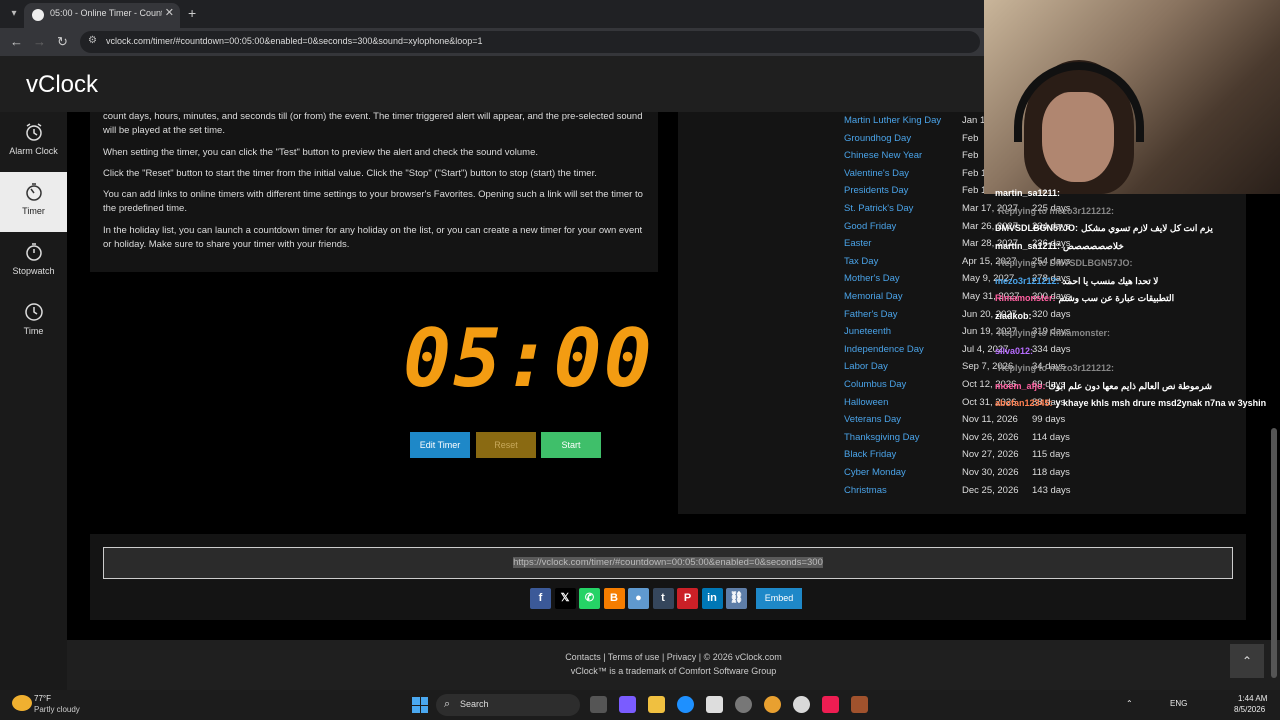 Image resolution: width=1280 pixels, height=720 pixels. I want to click on holiday-name-link: Presidents Day, so click(876, 190).